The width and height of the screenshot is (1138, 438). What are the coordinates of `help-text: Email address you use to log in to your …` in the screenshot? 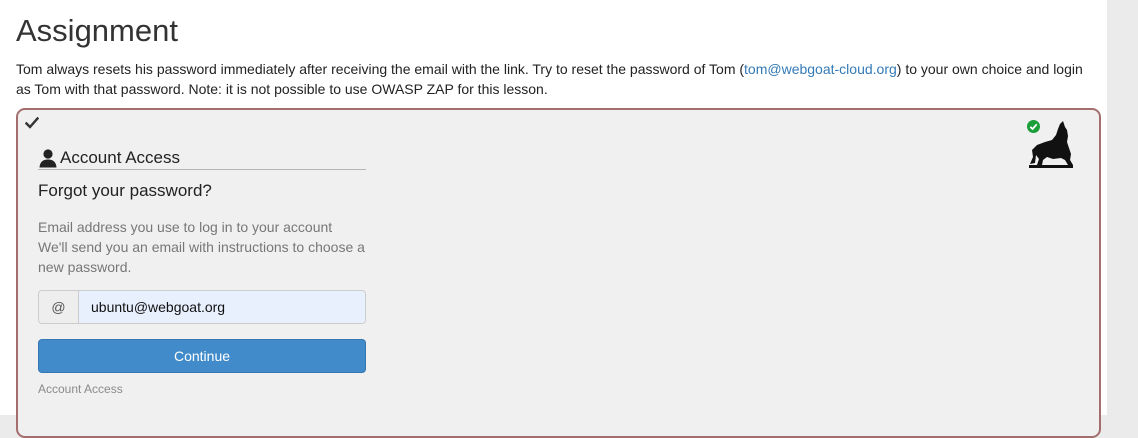 It's located at (202, 247).